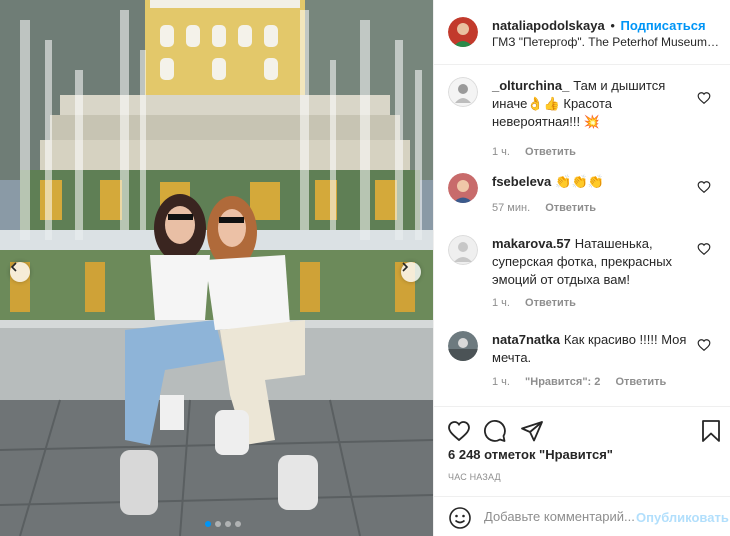 This screenshot has height=536, width=730. Describe the element at coordinates (530, 85) in the screenshot. I see `comment-username: _olturchina_` at that location.